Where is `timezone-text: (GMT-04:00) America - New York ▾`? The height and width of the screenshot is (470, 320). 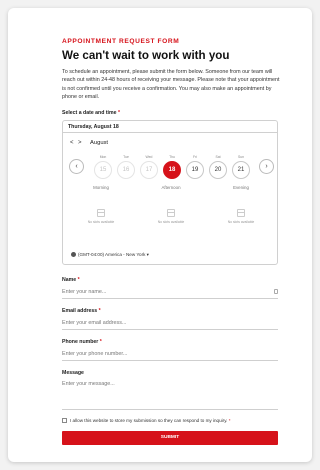
timezone-text: (GMT-04:00) America - New York ▾ is located at coordinates (113, 254).